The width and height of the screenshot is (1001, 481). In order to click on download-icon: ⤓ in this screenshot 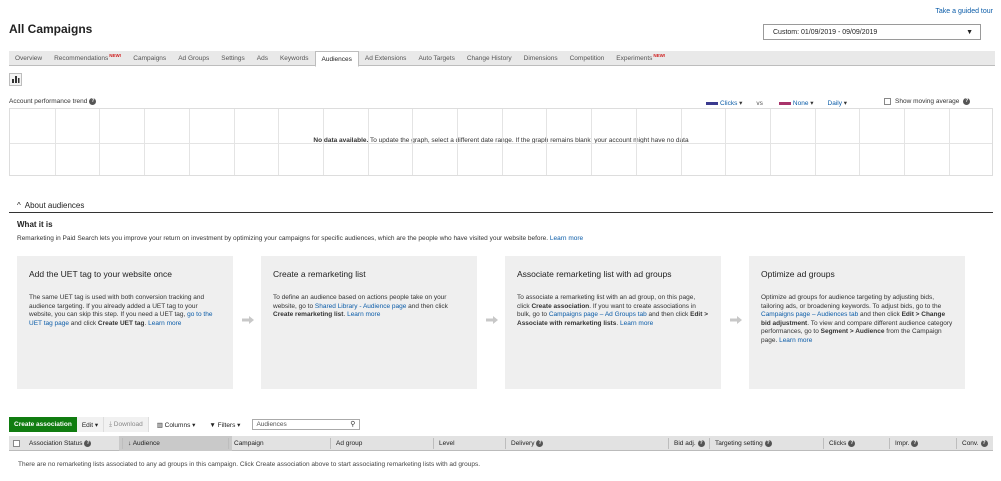, I will do `click(110, 424)`.